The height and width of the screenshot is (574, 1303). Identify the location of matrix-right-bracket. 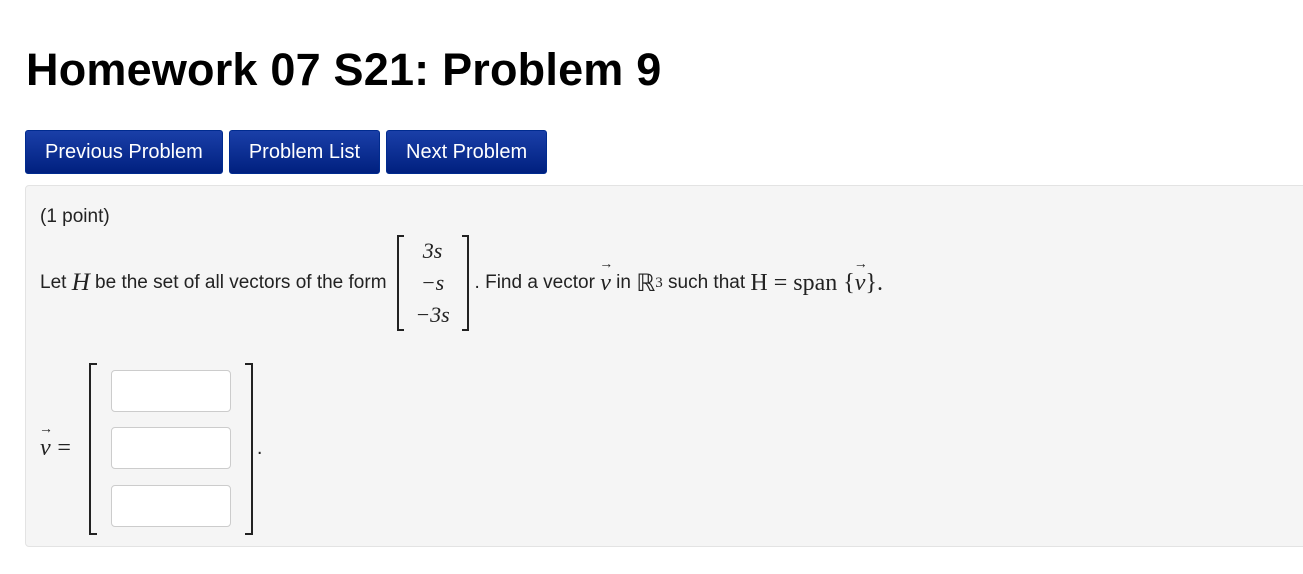
(465, 283).